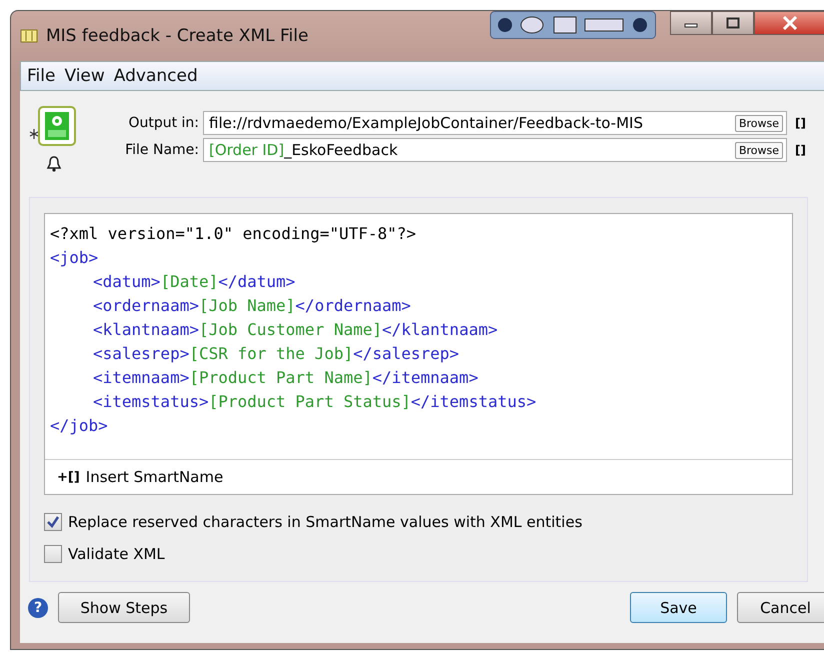 Image resolution: width=824 pixels, height=659 pixels. Describe the element at coordinates (29, 36) in the screenshot. I see `app-icon` at that location.